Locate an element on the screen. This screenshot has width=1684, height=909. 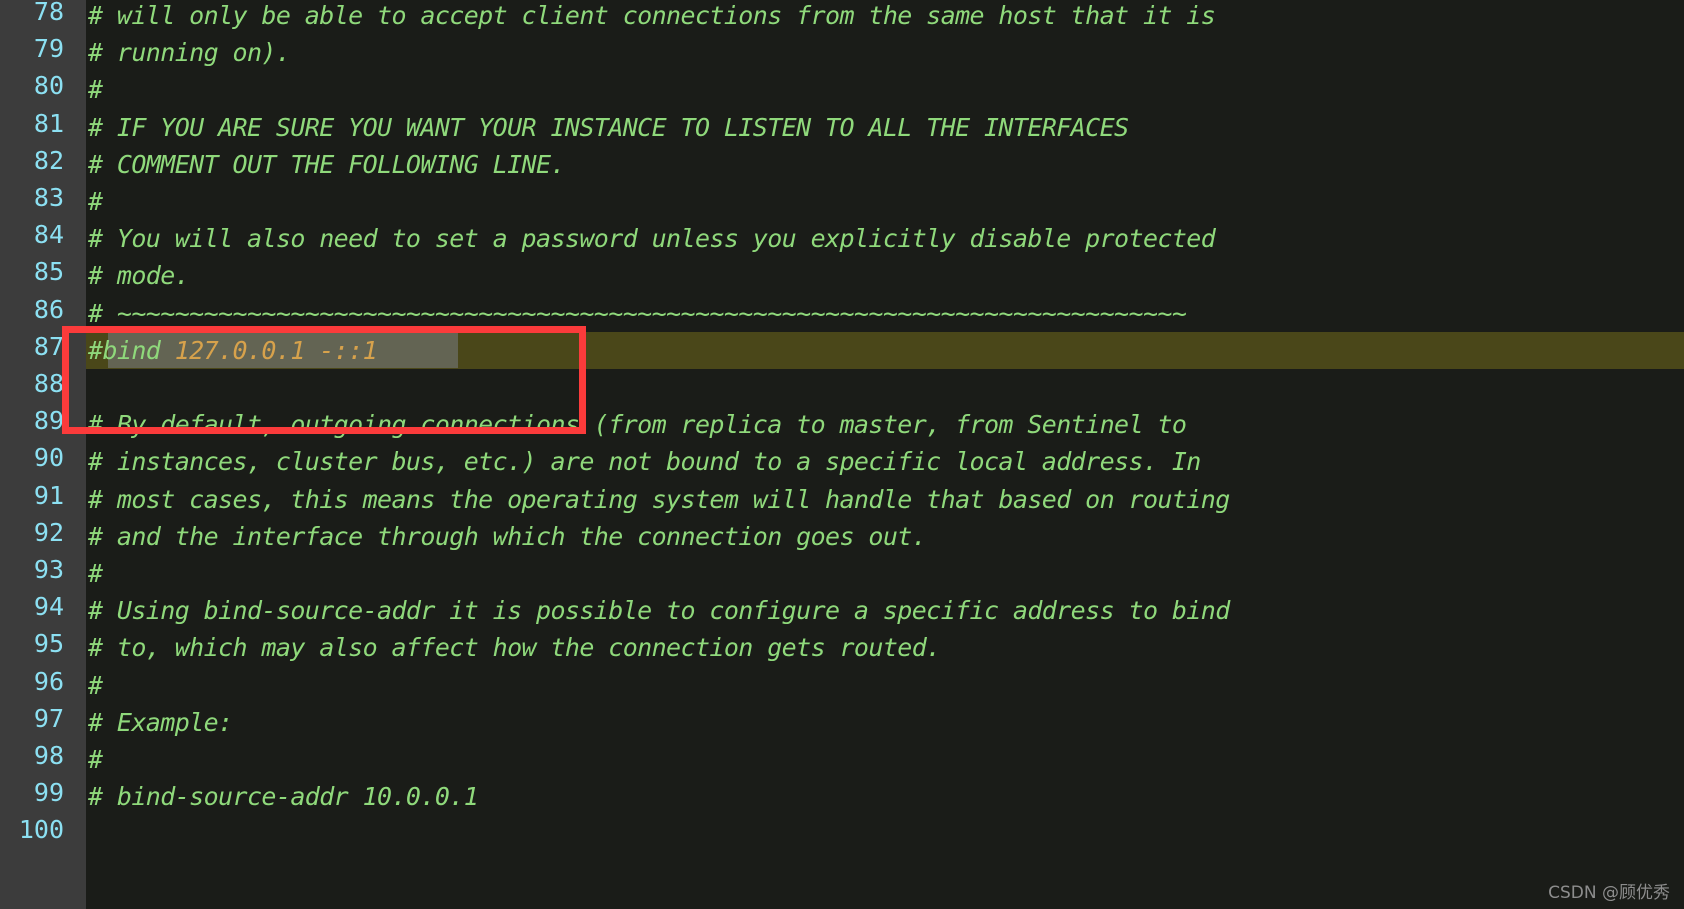
code-line: # bind-source-addr 10.0.0.1 is located at coordinates (842, 796).